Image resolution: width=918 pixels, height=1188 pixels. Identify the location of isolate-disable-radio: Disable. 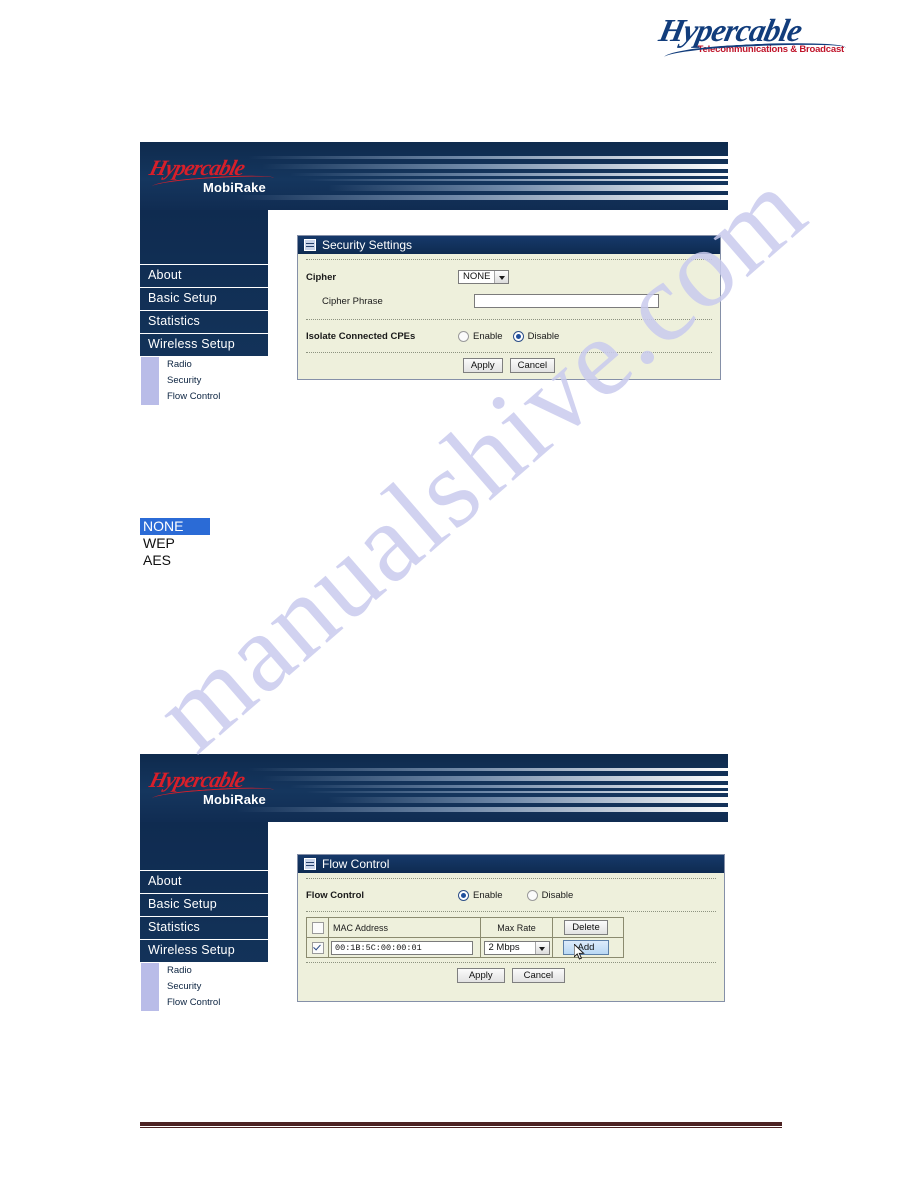
(535, 336).